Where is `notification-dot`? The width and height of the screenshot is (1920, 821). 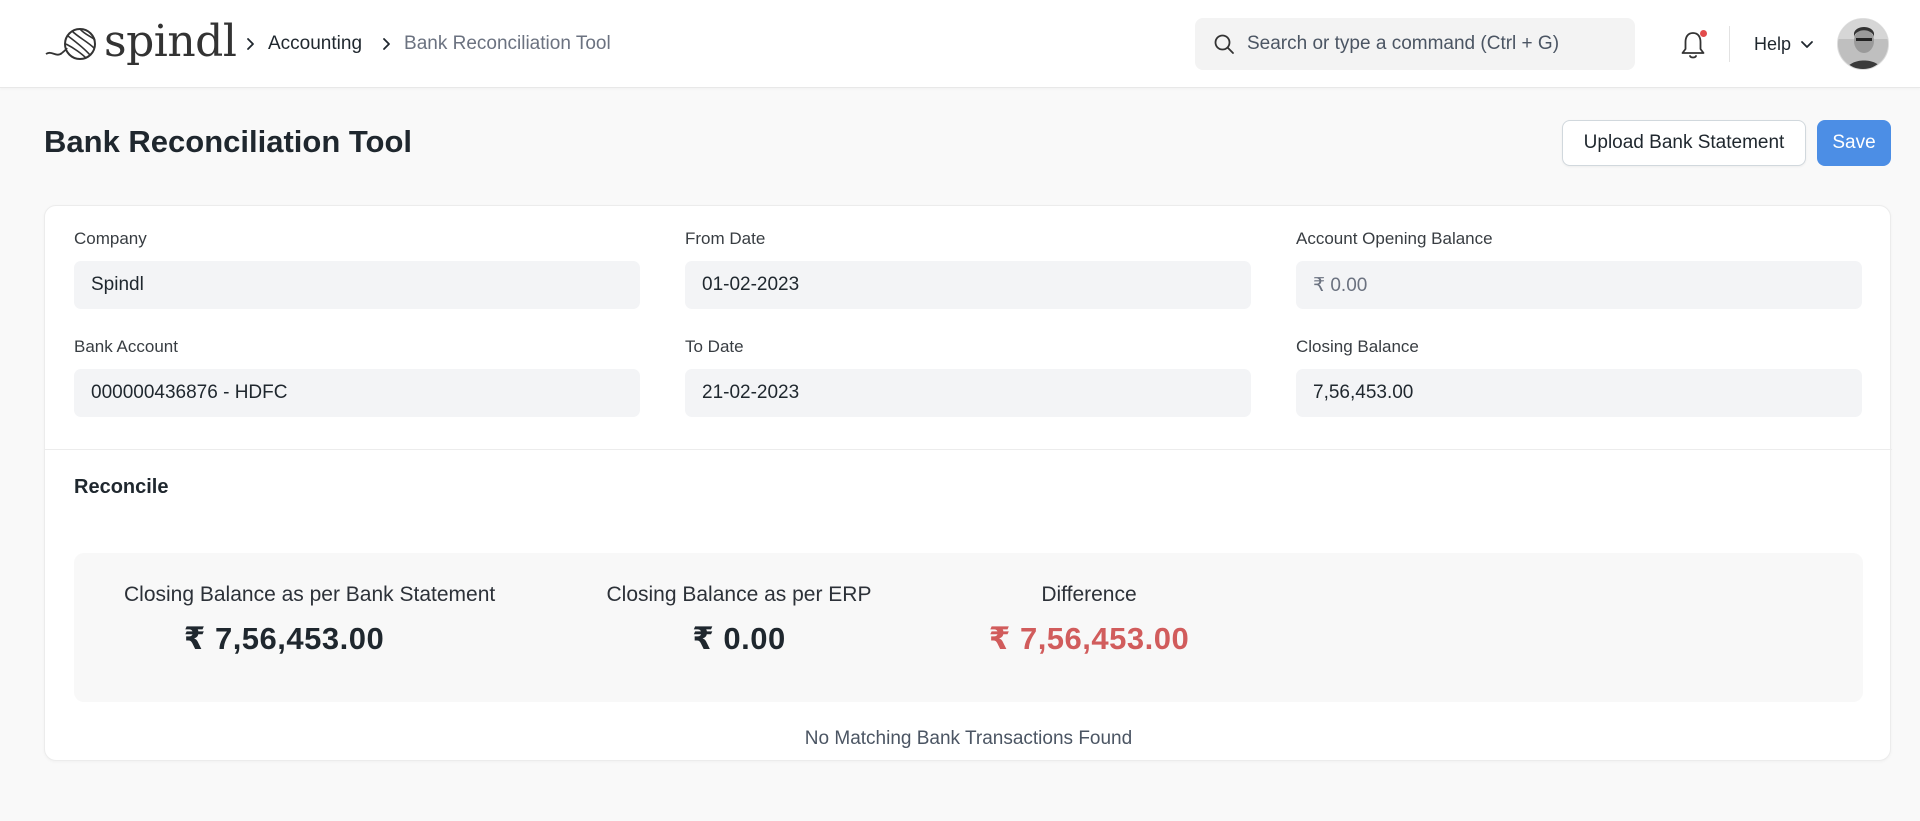
notification-dot is located at coordinates (1703, 33).